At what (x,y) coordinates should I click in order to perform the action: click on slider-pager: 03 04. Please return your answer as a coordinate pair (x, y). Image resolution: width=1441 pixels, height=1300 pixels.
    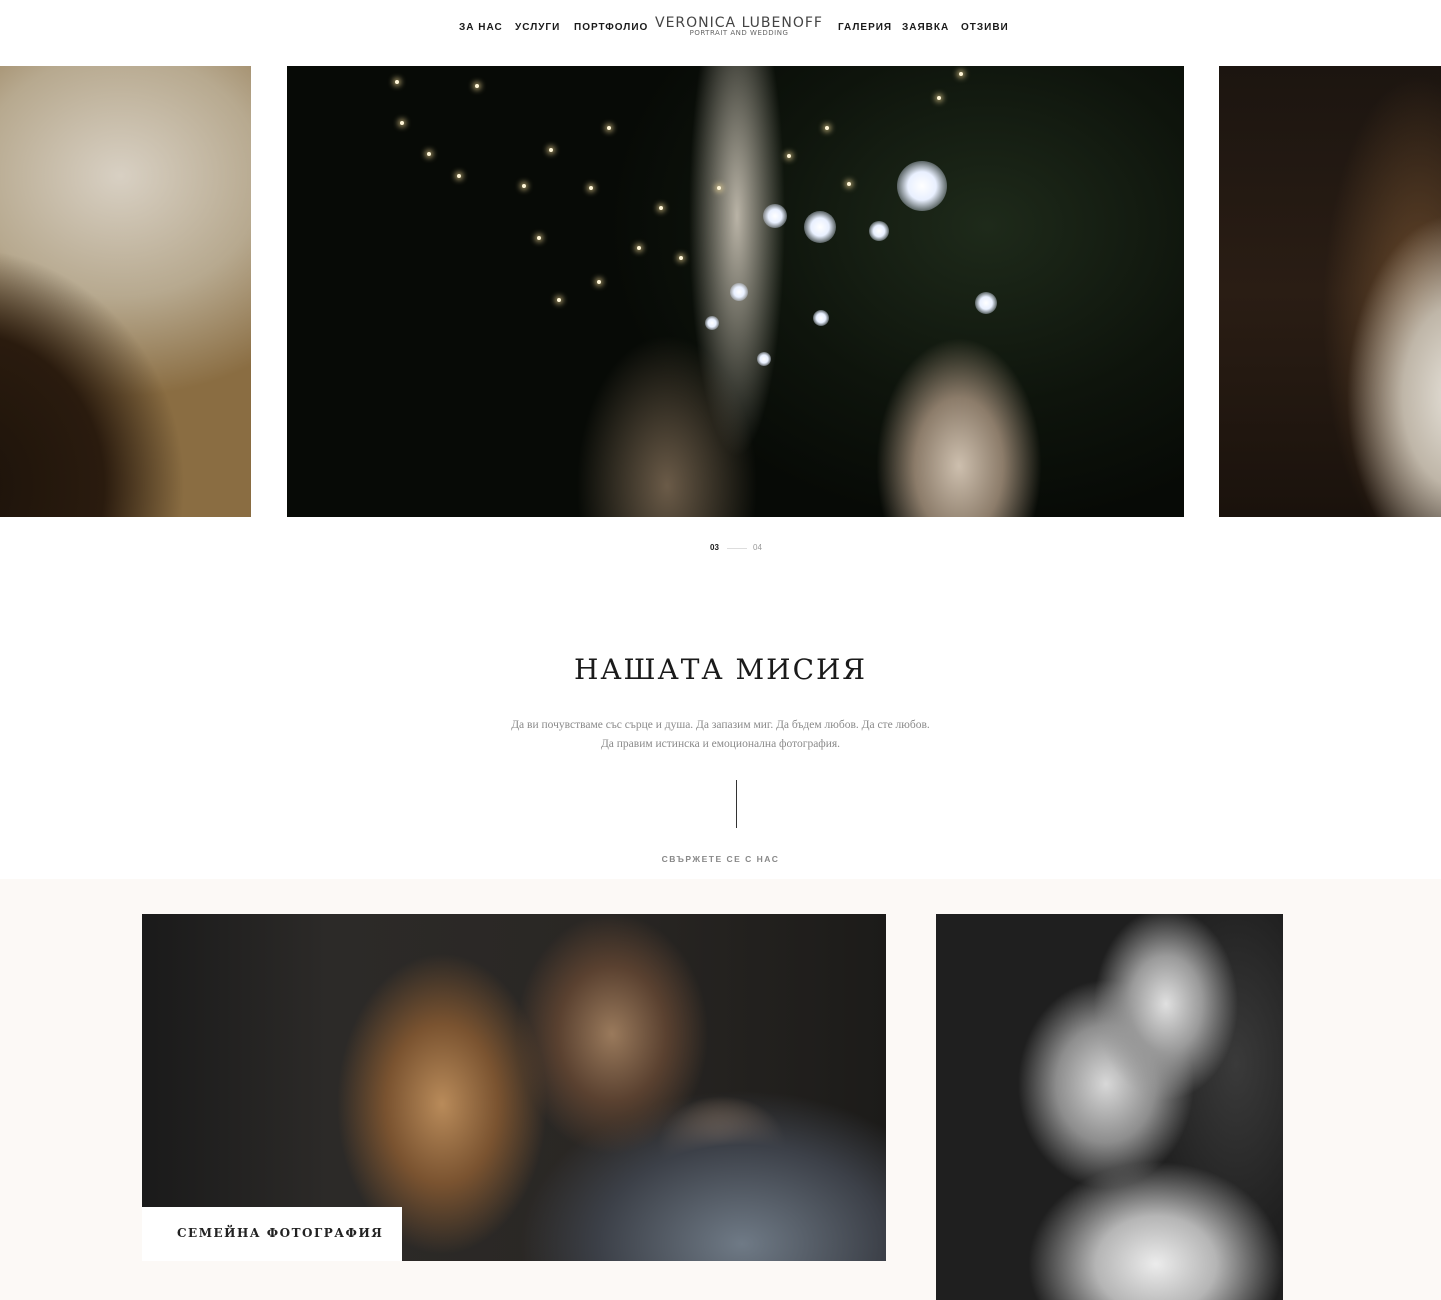
    Looking at the image, I should click on (720, 548).